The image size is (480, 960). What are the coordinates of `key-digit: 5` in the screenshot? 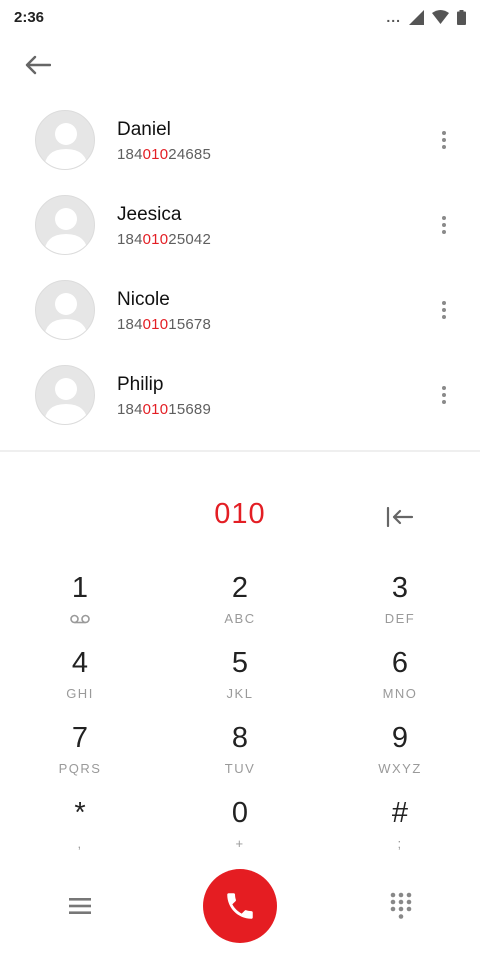 It's located at (240, 663).